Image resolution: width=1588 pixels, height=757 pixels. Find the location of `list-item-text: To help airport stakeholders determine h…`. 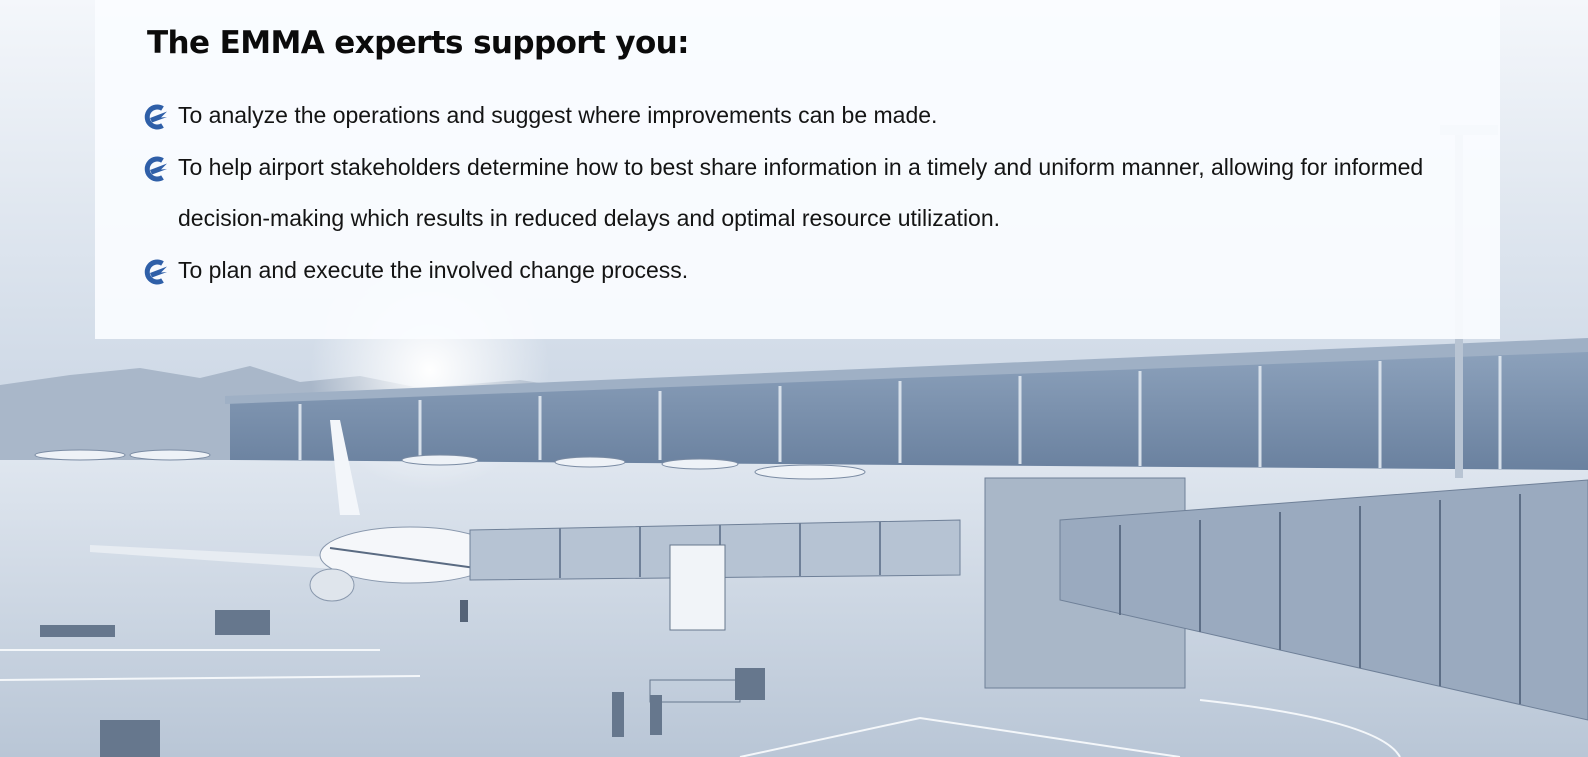

list-item-text: To help airport stakeholders determine h… is located at coordinates (801, 192).